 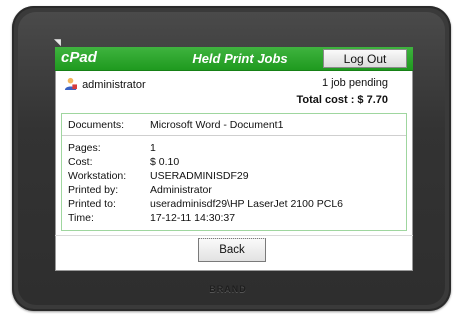 I want to click on top-bar: cPad Held Print Jobs Log Out, so click(x=234, y=59).